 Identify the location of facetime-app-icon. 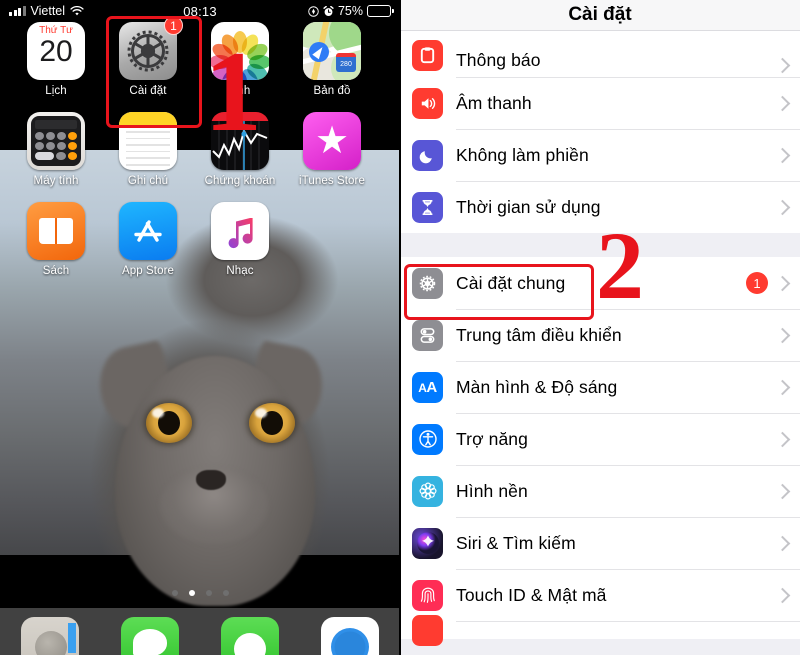
(250, 636).